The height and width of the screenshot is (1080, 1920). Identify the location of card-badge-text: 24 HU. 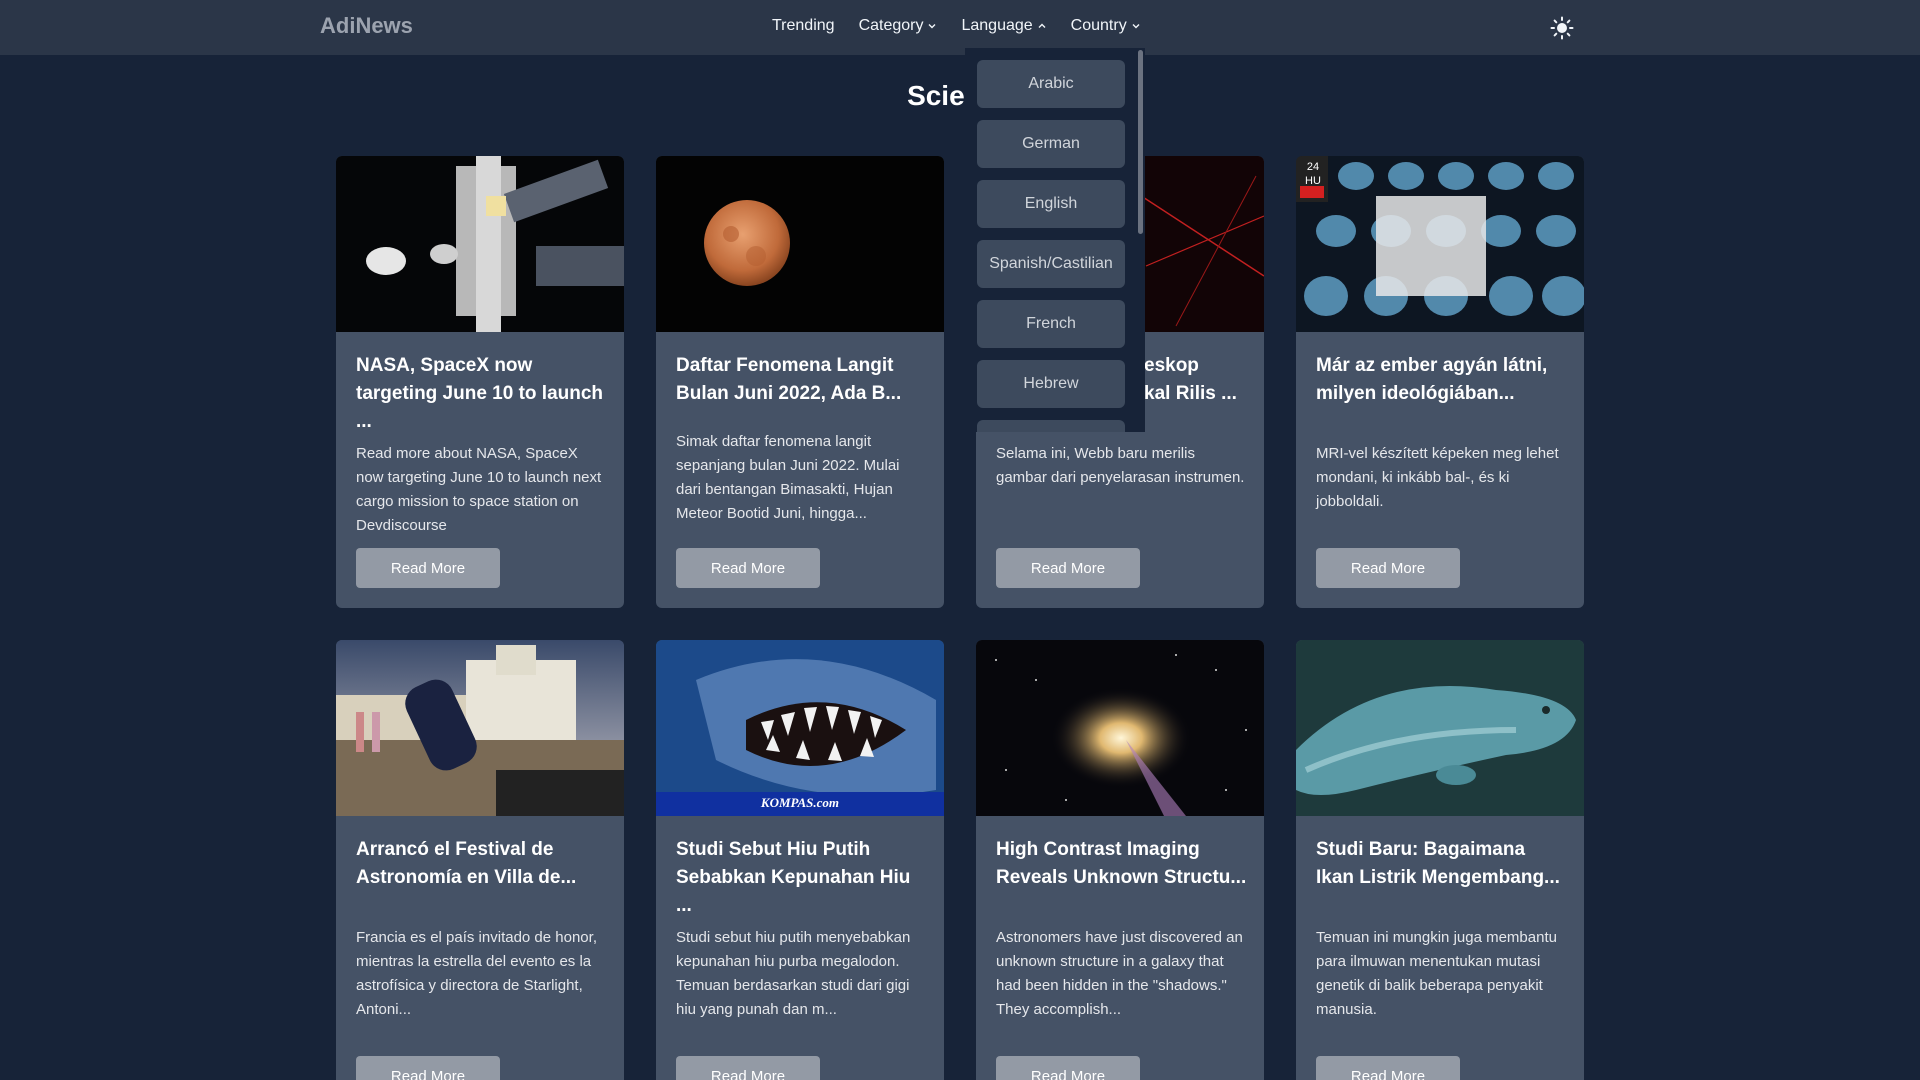
(1313, 174).